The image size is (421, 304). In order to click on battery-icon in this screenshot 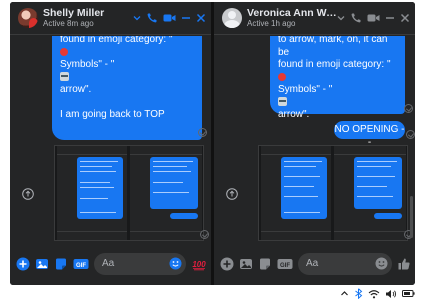, I will do `click(408, 293)`.